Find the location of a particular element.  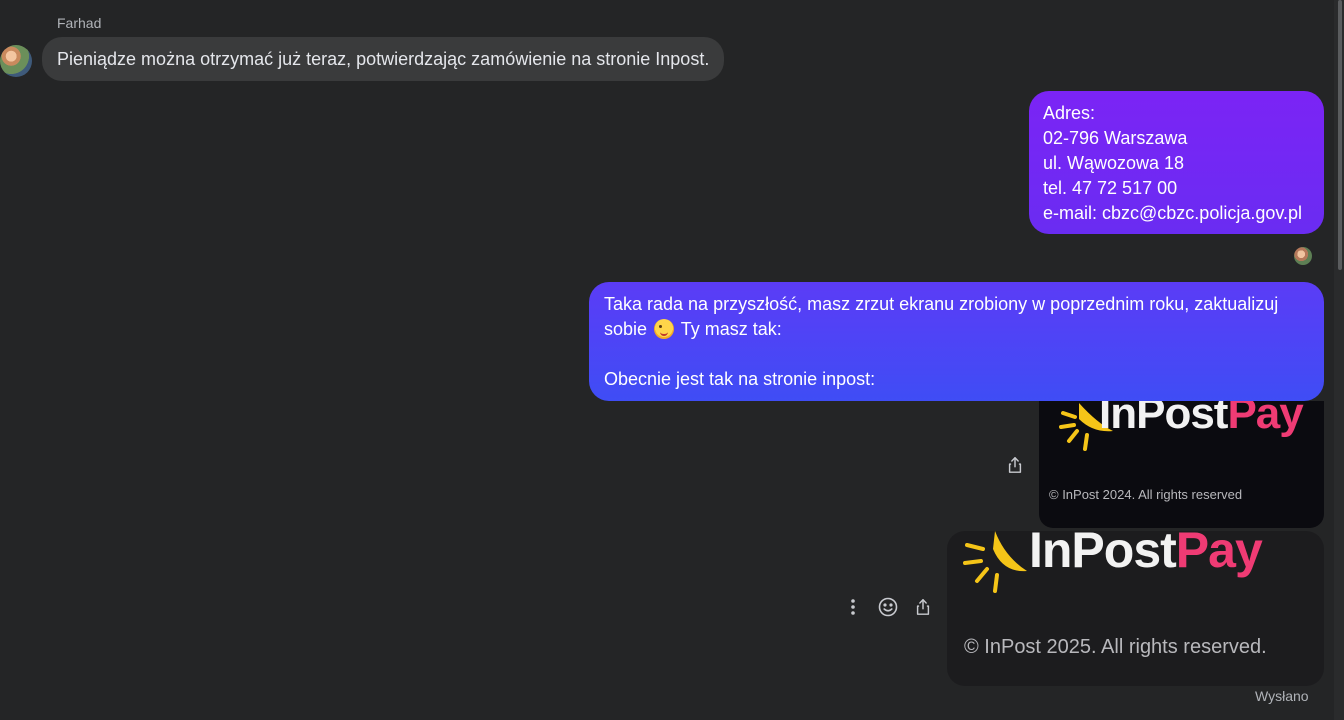

address-line: Adres: is located at coordinates (1069, 113).